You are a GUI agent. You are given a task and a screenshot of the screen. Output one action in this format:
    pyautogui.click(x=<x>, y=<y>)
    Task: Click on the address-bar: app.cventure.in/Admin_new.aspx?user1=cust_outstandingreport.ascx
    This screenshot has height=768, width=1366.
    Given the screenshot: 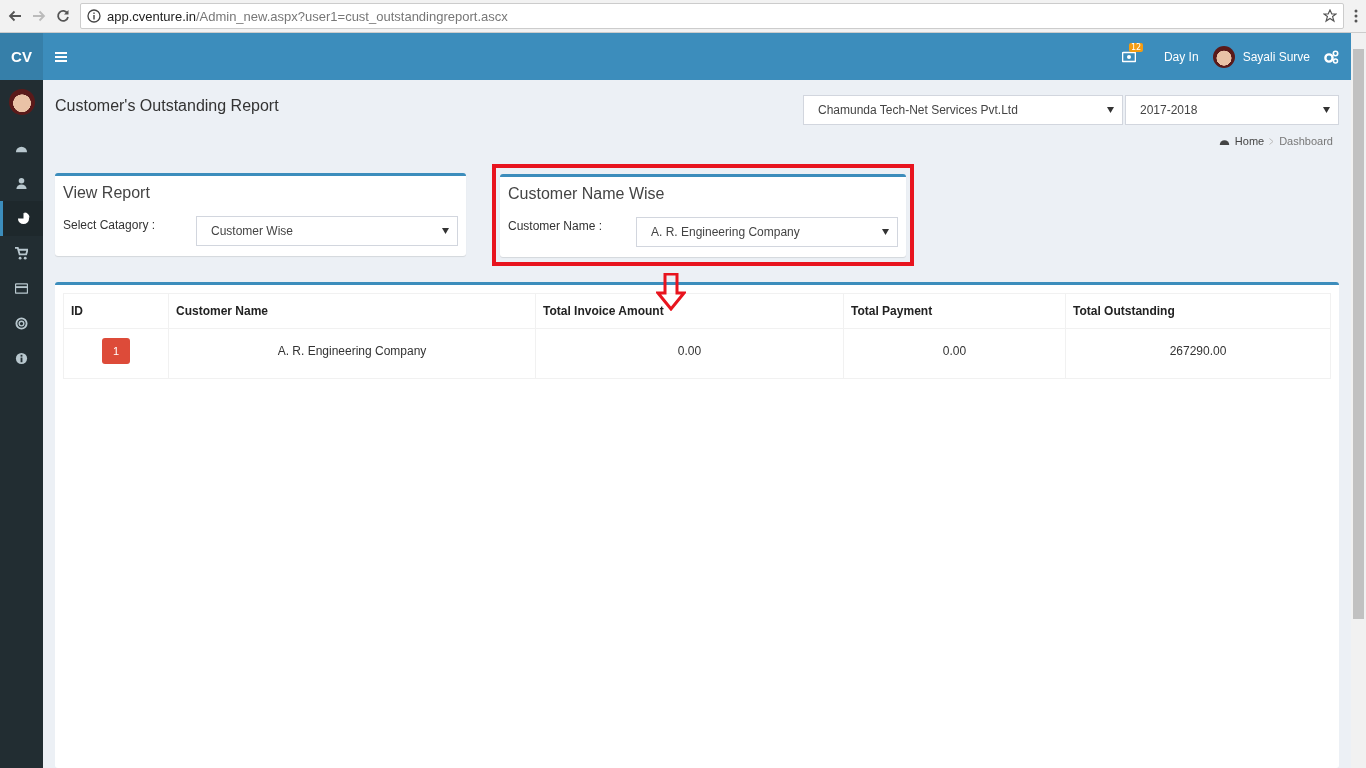 What is the action you would take?
    pyautogui.click(x=712, y=16)
    